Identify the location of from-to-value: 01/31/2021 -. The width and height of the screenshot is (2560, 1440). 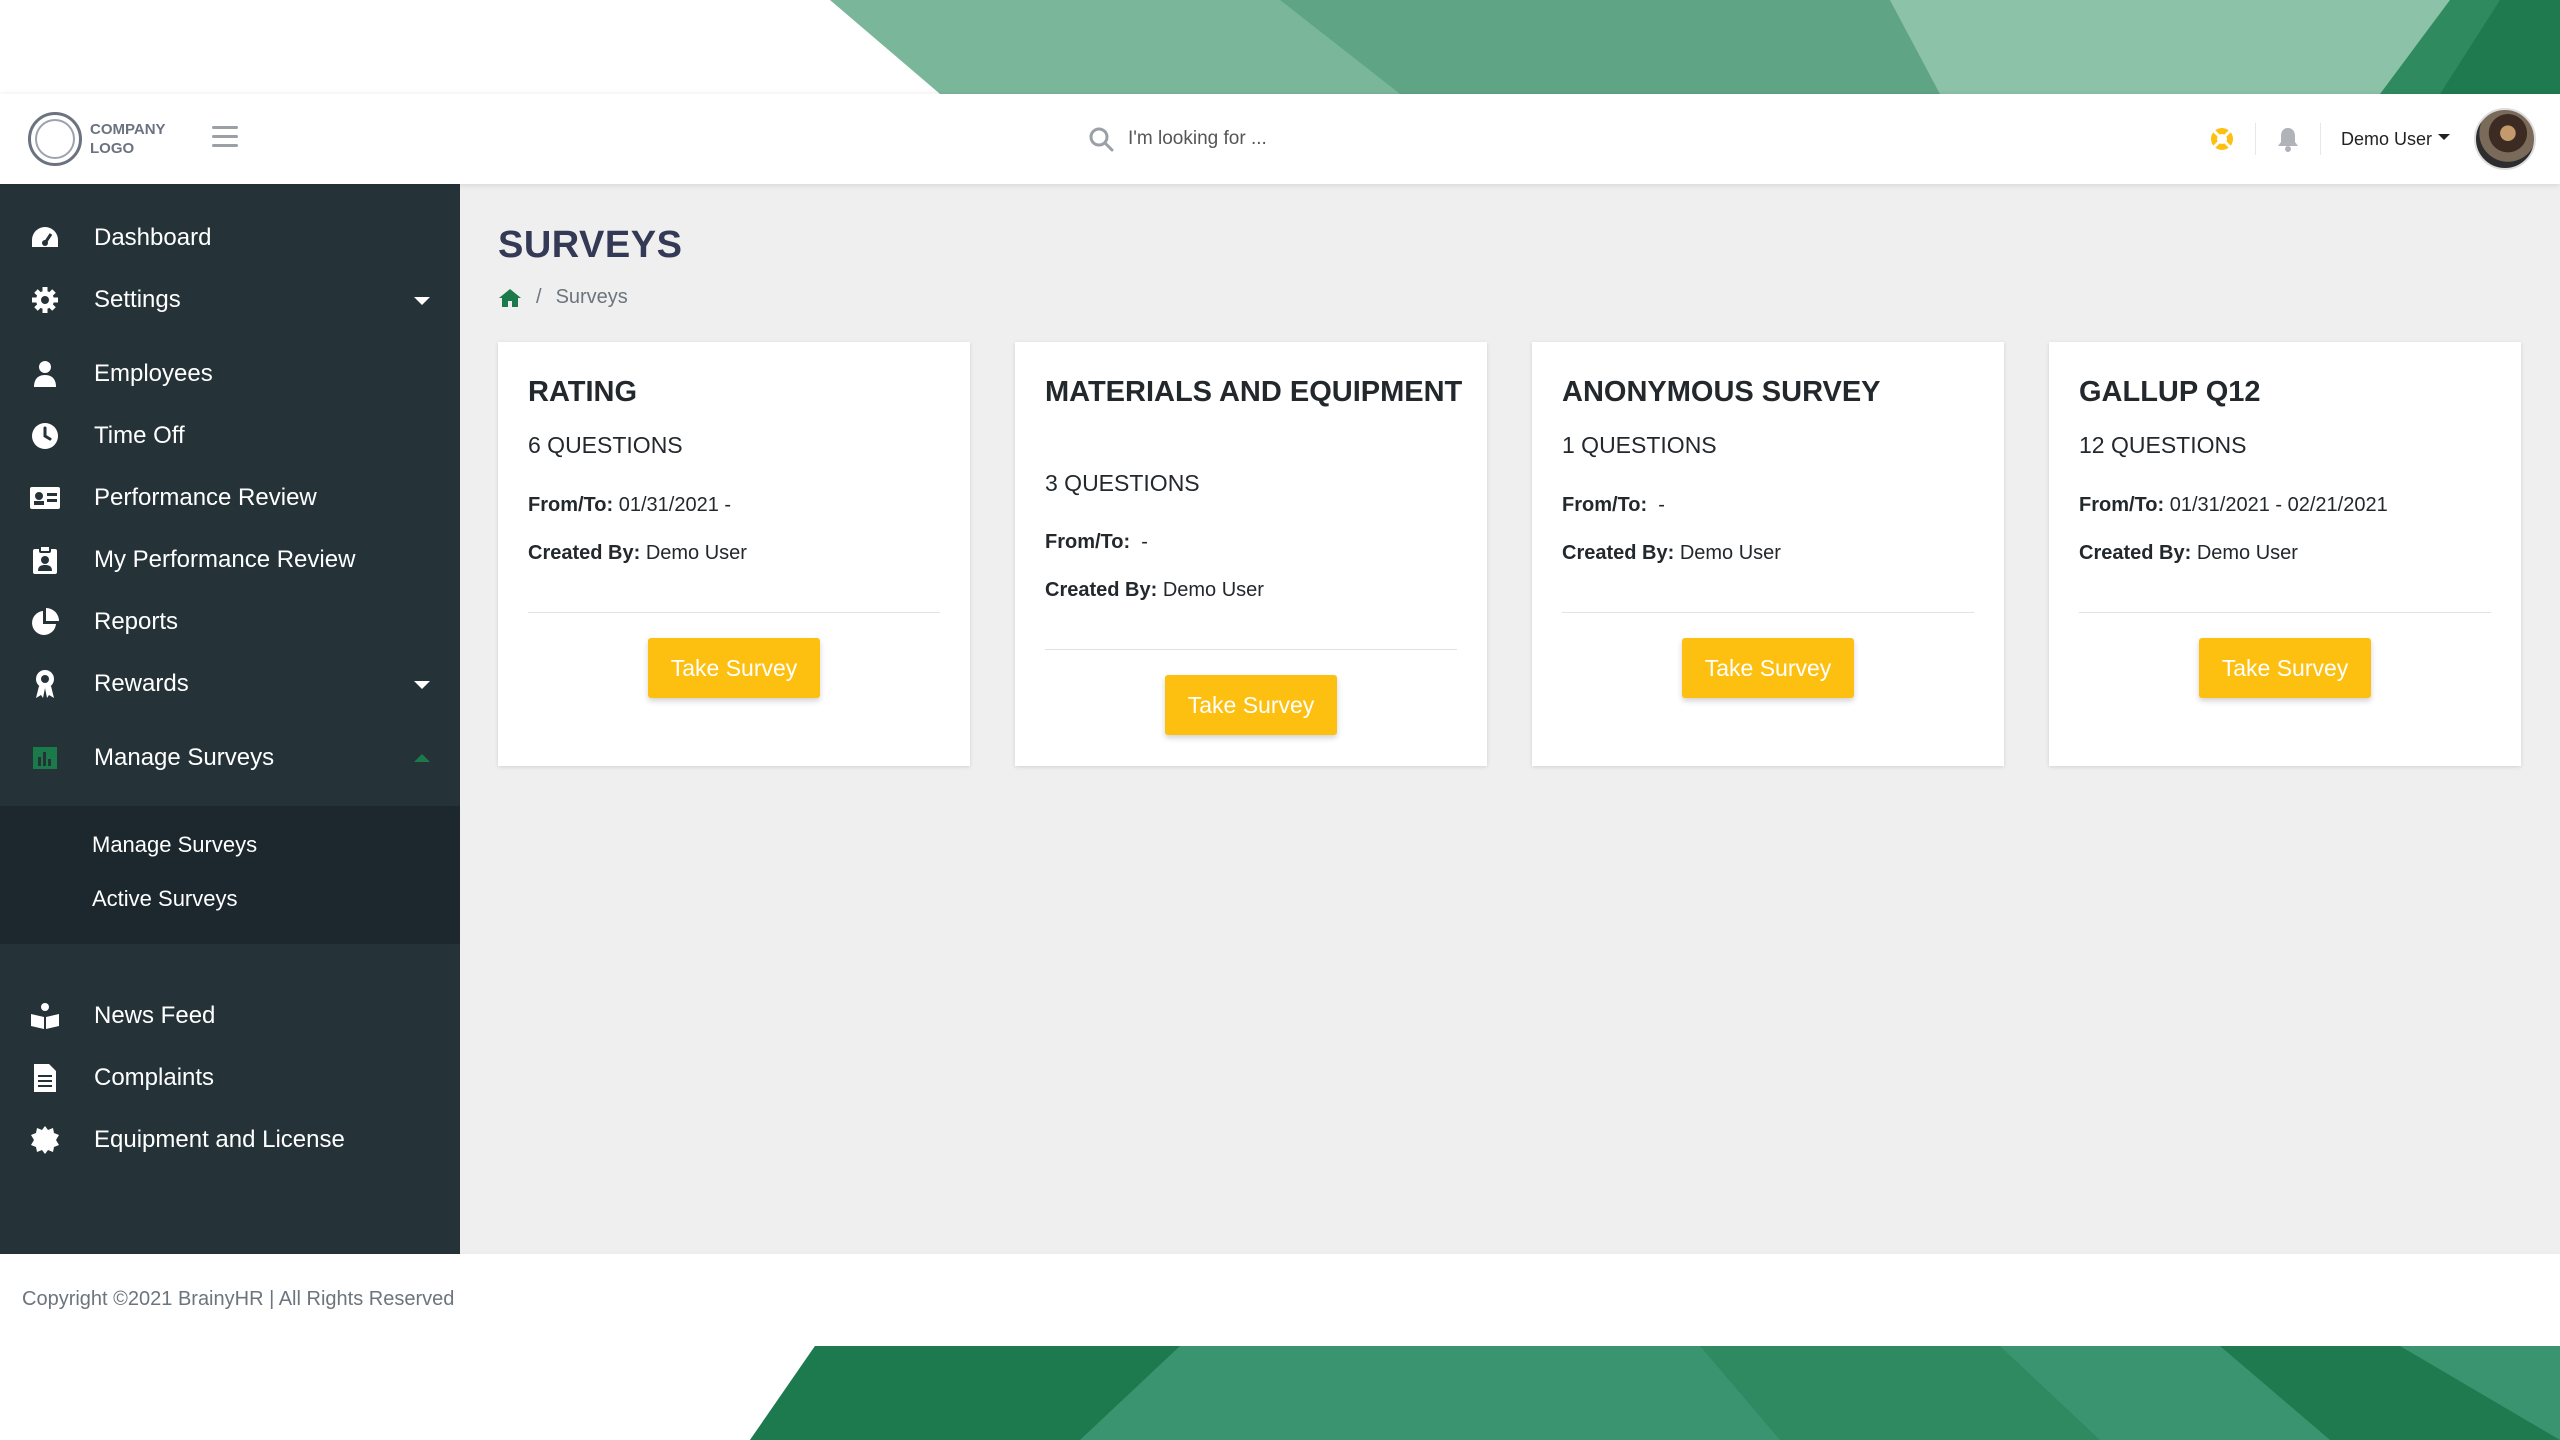
(675, 505).